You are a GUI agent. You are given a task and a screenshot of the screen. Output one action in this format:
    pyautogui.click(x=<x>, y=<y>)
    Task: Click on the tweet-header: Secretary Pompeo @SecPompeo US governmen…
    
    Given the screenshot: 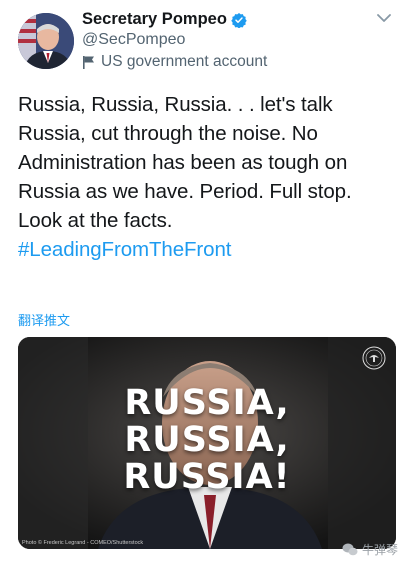 What is the action you would take?
    pyautogui.click(x=208, y=42)
    